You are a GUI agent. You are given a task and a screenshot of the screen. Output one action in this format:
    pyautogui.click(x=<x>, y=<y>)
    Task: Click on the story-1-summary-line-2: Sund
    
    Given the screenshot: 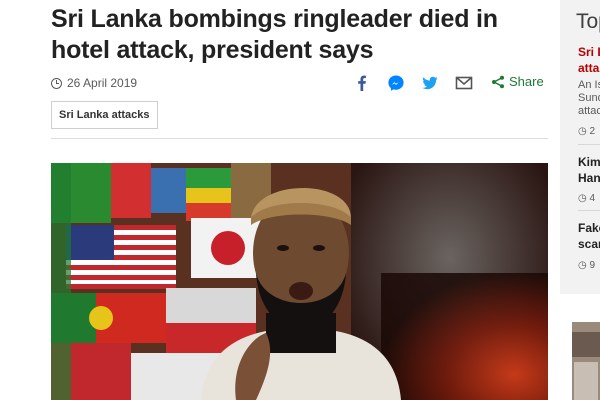 What is the action you would take?
    pyautogui.click(x=589, y=98)
    